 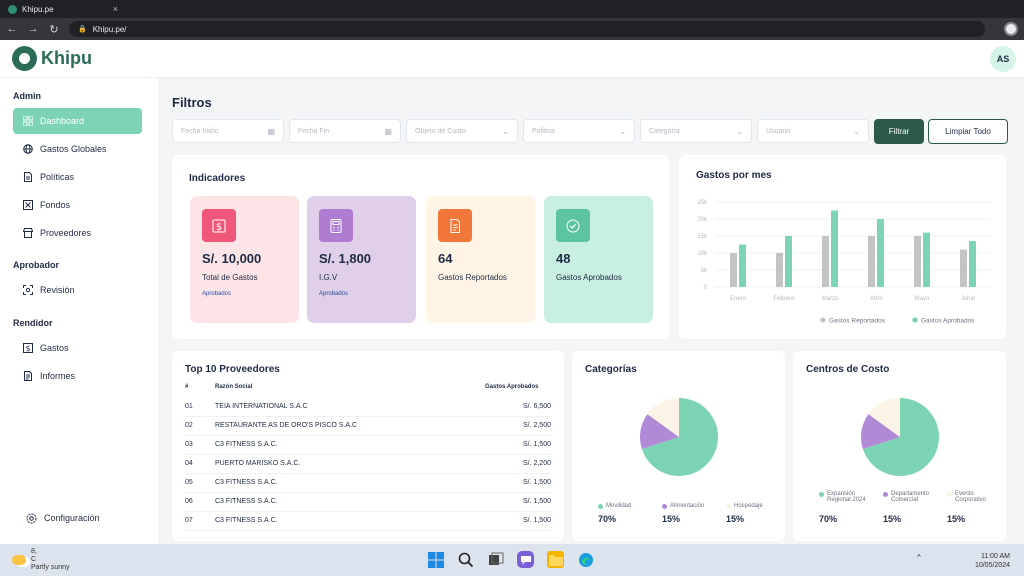 What do you see at coordinates (66, 58) in the screenshot?
I see `logo-text: Khipu` at bounding box center [66, 58].